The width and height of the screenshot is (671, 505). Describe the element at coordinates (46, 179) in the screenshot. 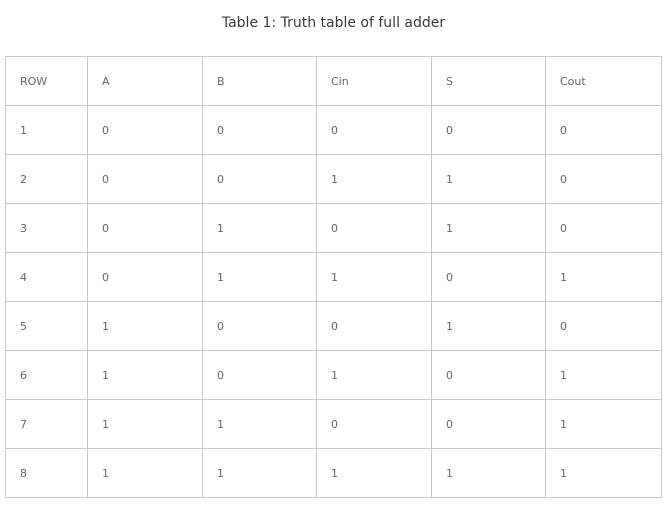

I see `table-cell: 2` at that location.